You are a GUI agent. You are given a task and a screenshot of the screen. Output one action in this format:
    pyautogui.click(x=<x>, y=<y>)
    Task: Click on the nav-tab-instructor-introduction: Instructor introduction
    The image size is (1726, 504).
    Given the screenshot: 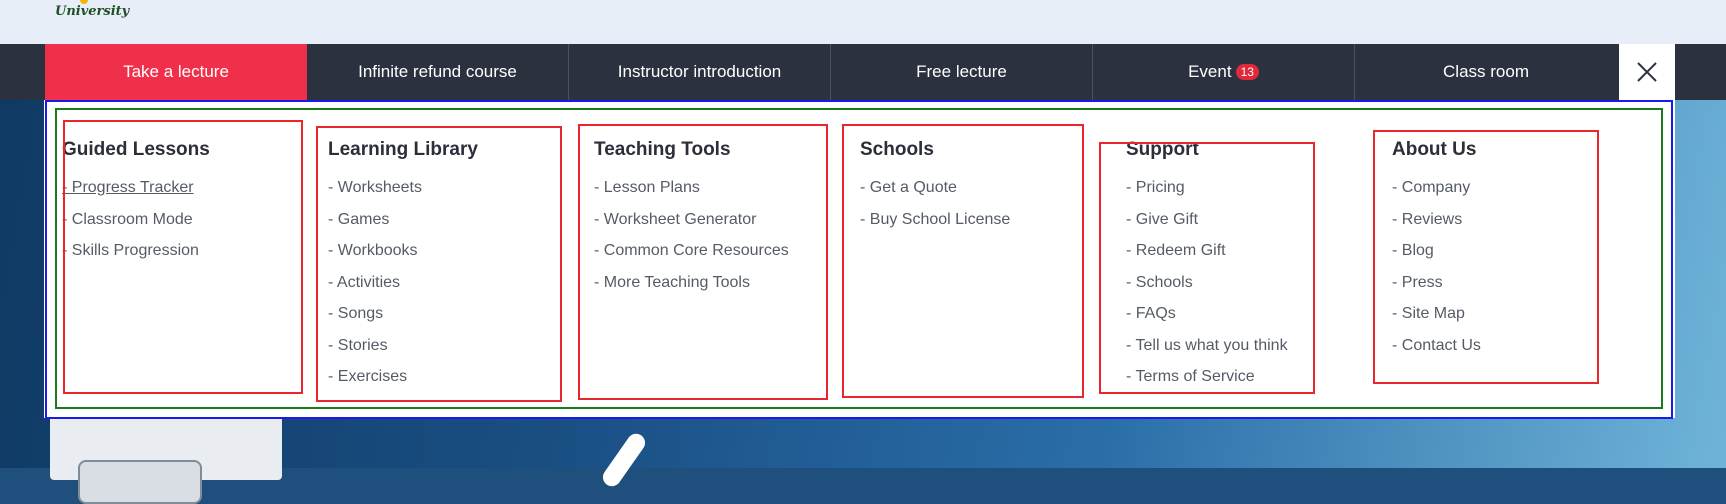 What is the action you would take?
    pyautogui.click(x=700, y=72)
    